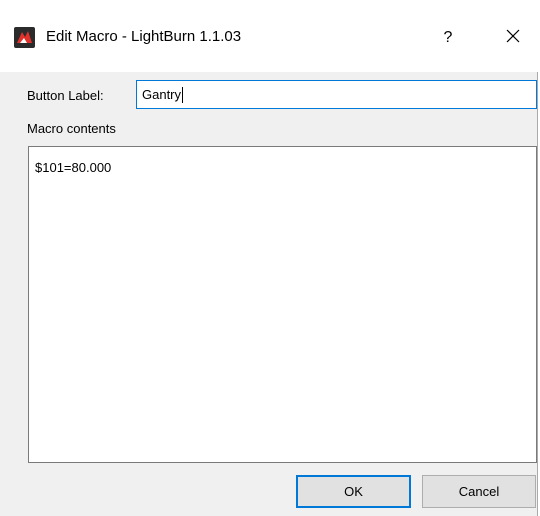 This screenshot has width=540, height=516. I want to click on button-label-caption: Button Label:, so click(65, 95).